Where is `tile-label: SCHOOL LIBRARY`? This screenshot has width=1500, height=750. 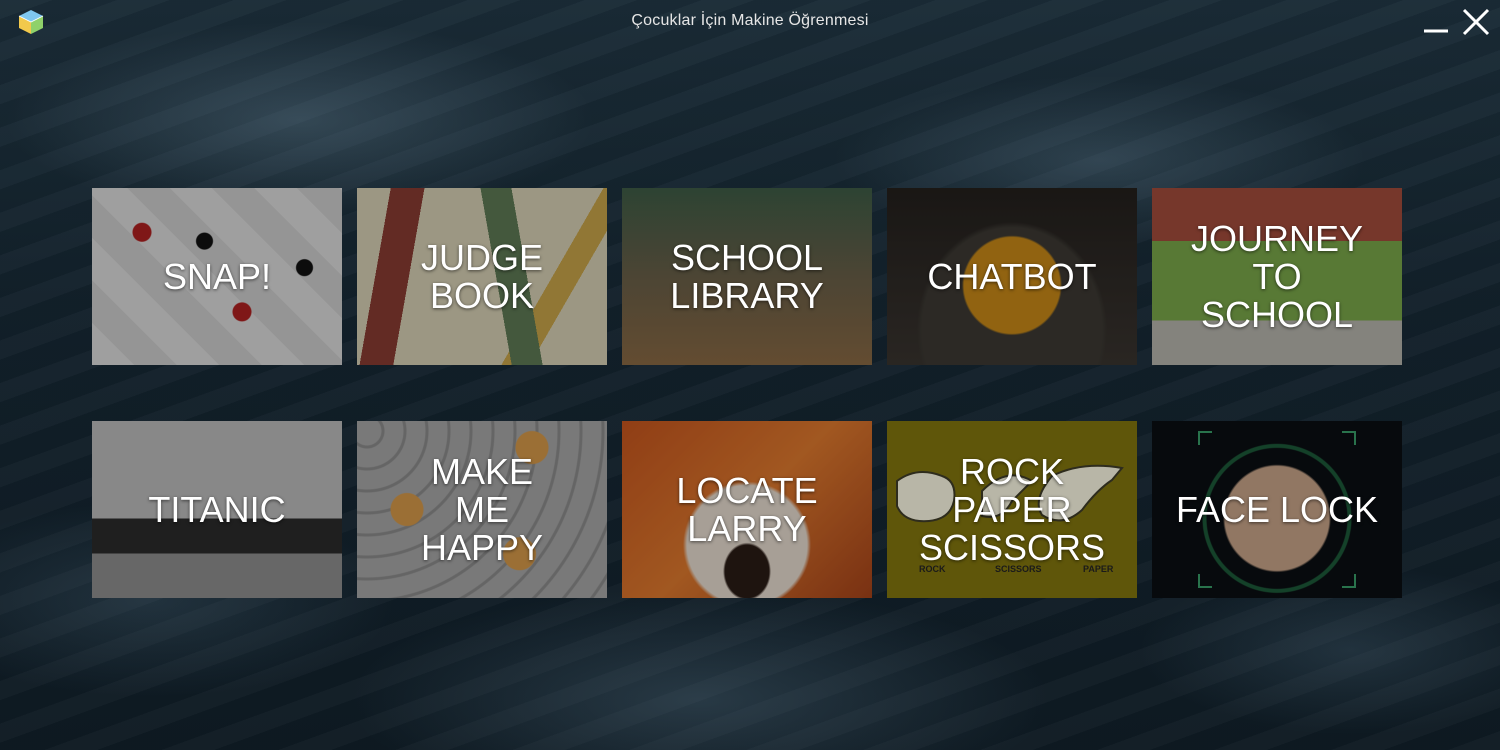
tile-label: SCHOOL LIBRARY is located at coordinates (747, 276).